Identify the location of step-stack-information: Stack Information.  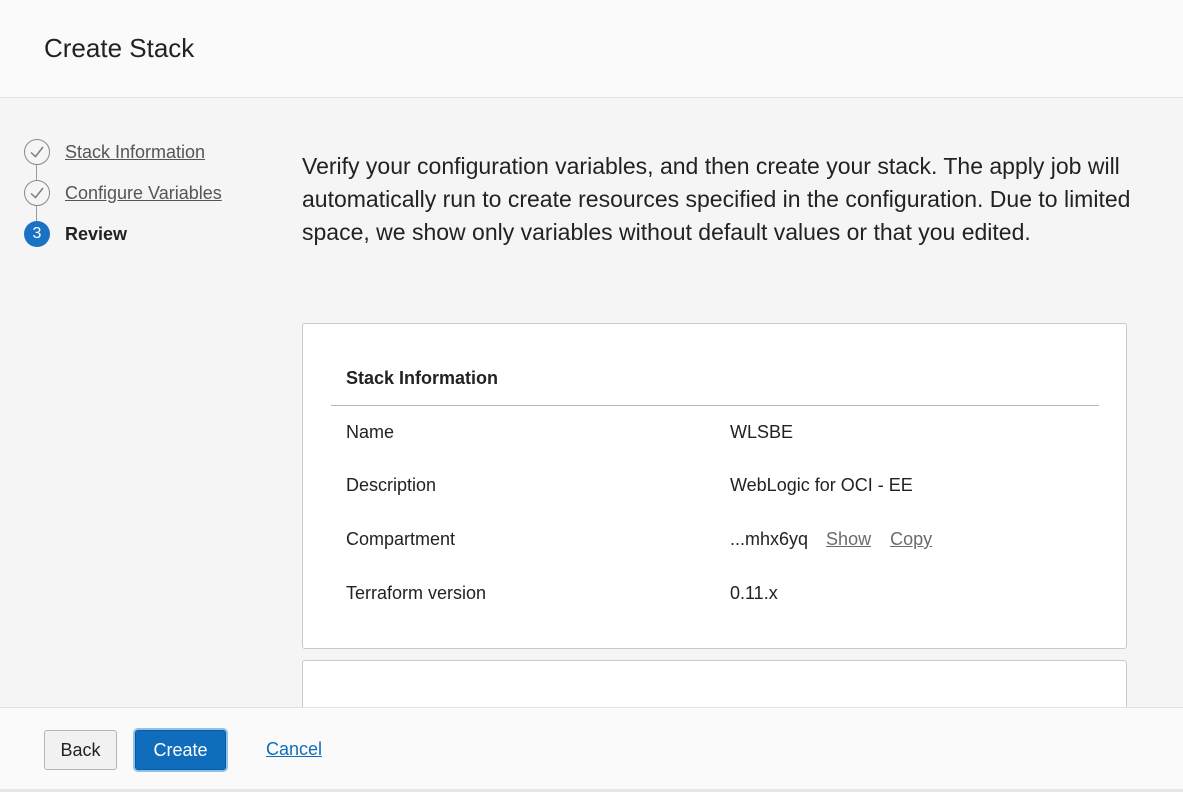
(149, 153).